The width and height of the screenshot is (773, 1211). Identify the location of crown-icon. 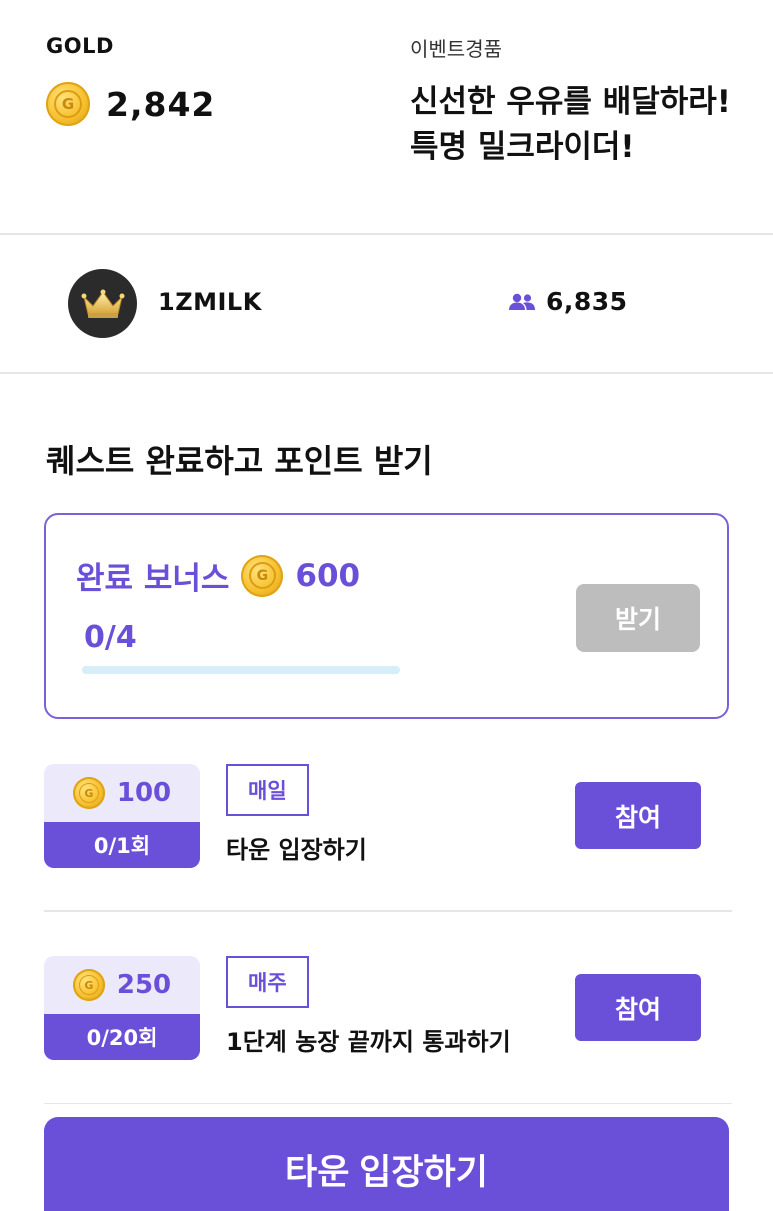
(102, 303).